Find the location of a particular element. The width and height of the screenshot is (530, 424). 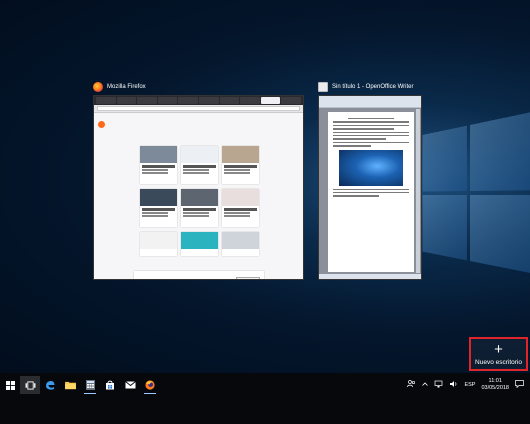

status-bar is located at coordinates (370, 276).